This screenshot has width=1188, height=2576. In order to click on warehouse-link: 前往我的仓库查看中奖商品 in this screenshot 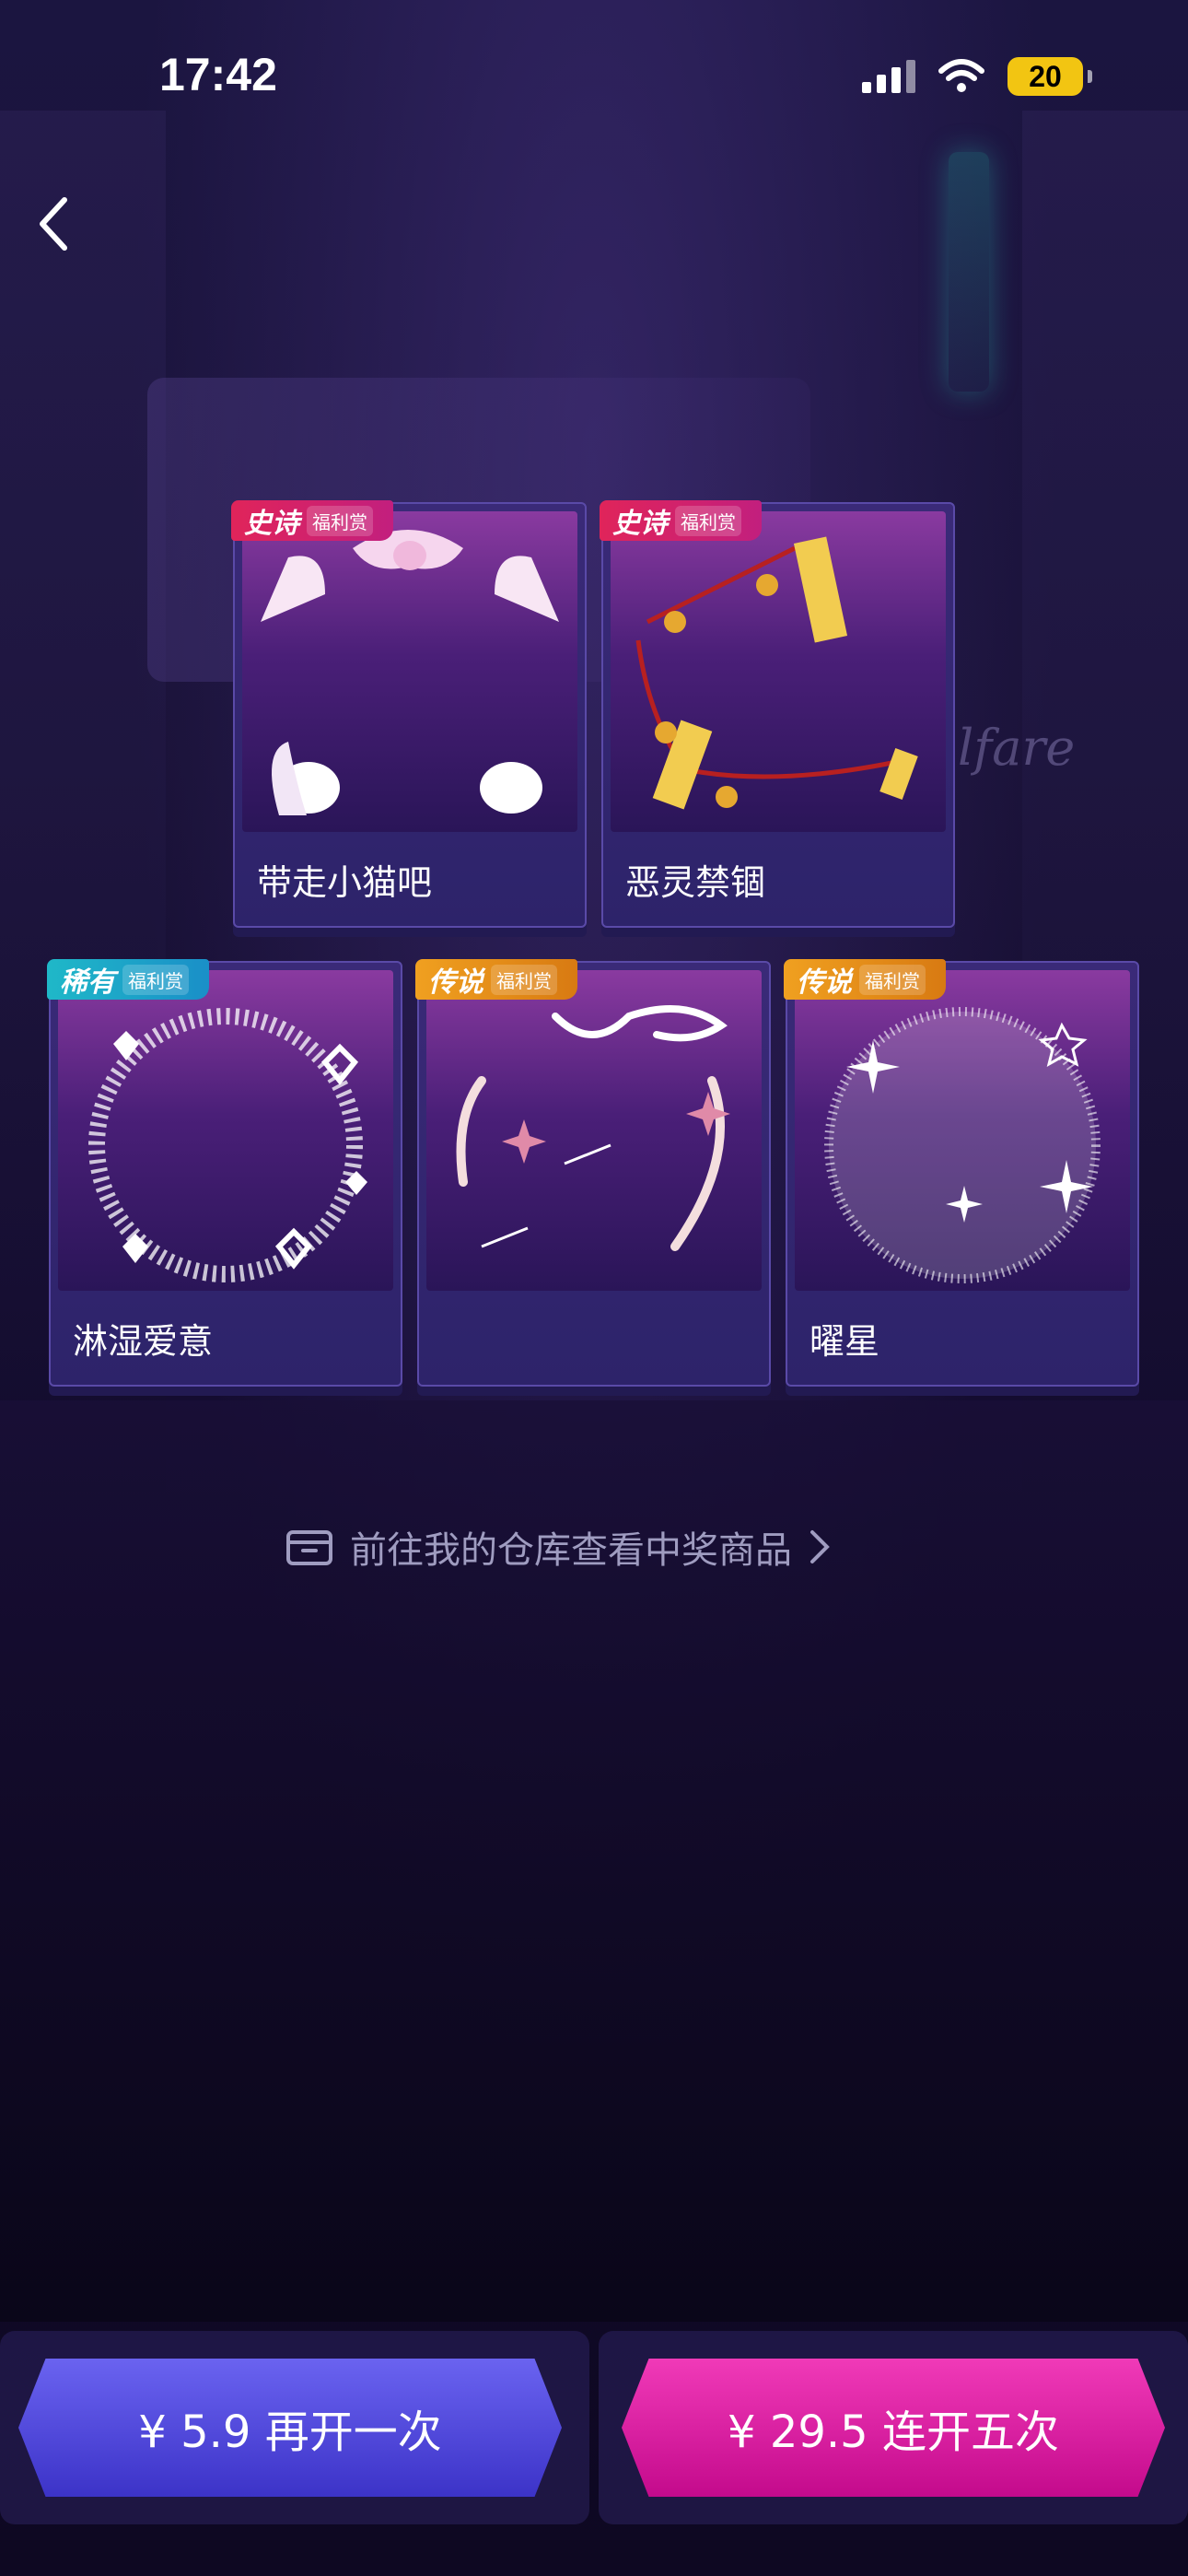, I will do `click(558, 1547)`.